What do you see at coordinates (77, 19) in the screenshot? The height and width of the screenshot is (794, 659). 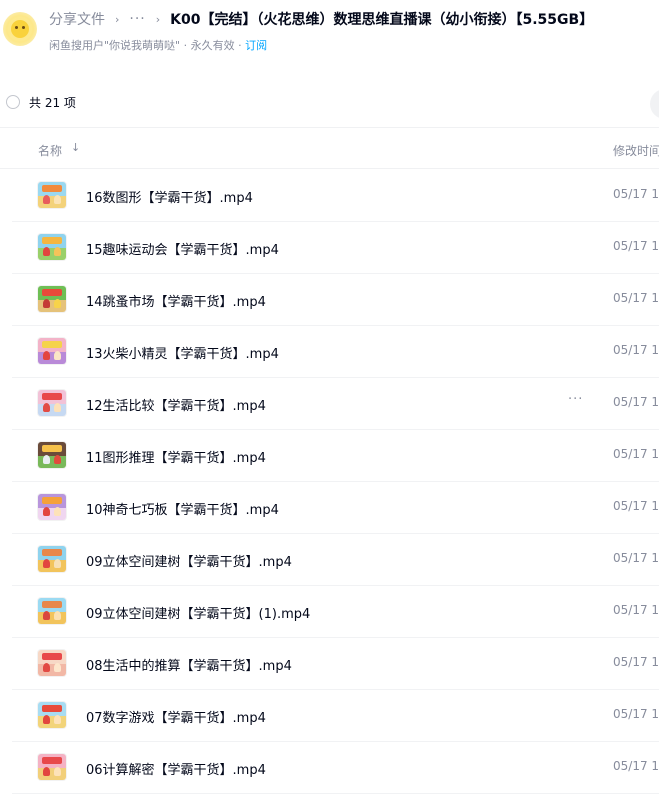 I see `breadcrumb-root-link: 分享文件` at bounding box center [77, 19].